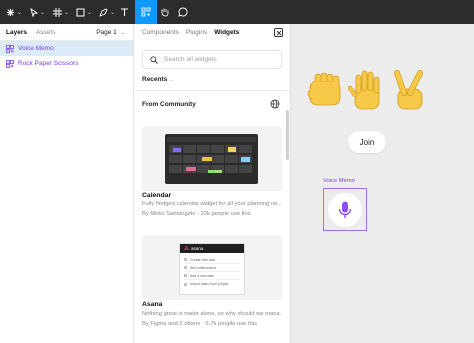 The image size is (474, 343). What do you see at coordinates (66, 32) in the screenshot?
I see `layers-panel-tabs: Layers Assets Page 1 ⌄` at bounding box center [66, 32].